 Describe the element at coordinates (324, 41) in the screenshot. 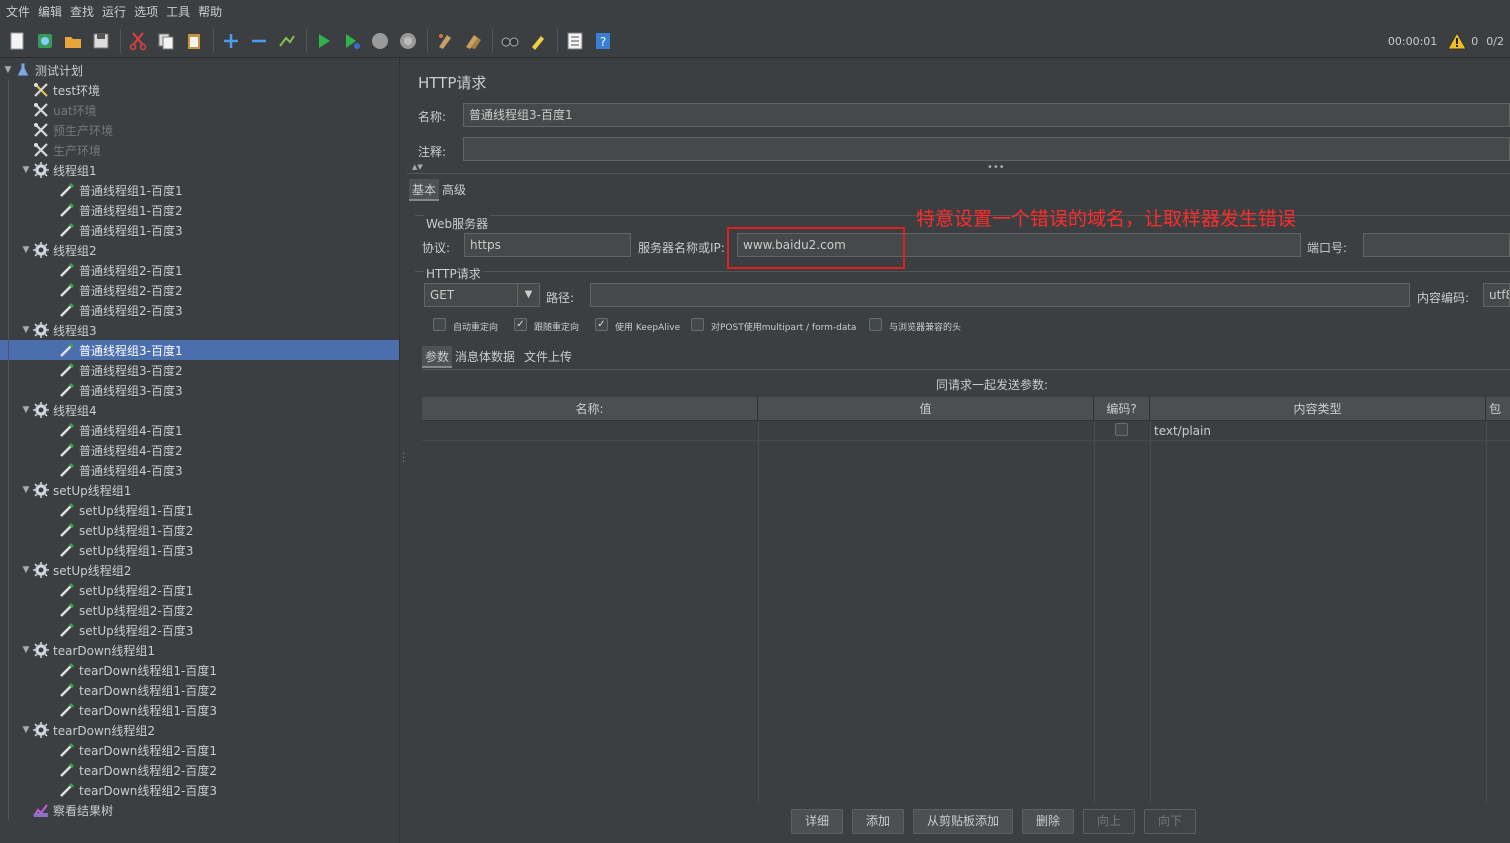

I see `start-icon` at that location.